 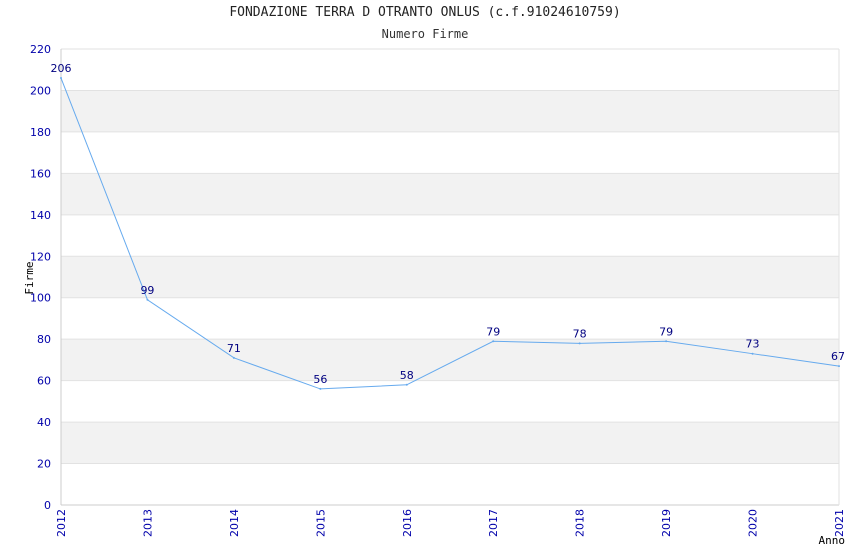 I want to click on x-tick-label: 2017, so click(x=493, y=523).